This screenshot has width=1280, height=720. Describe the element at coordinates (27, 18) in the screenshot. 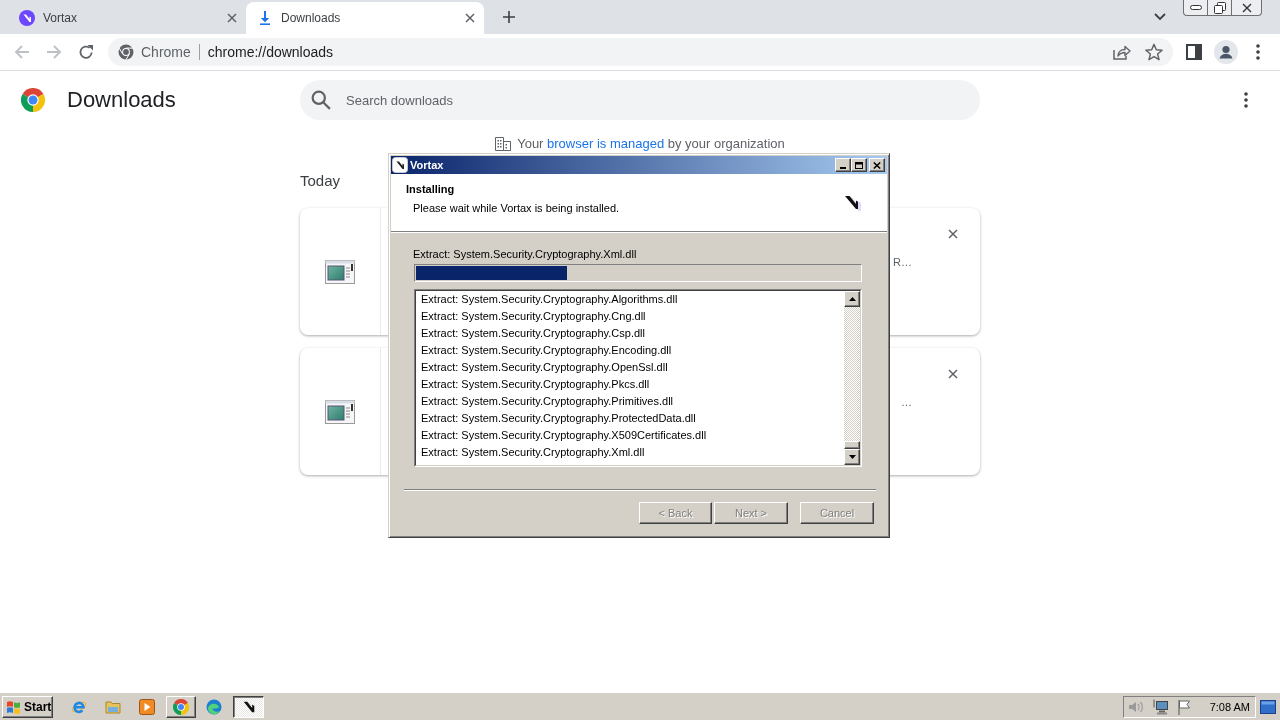

I see `app-logo-icon` at that location.